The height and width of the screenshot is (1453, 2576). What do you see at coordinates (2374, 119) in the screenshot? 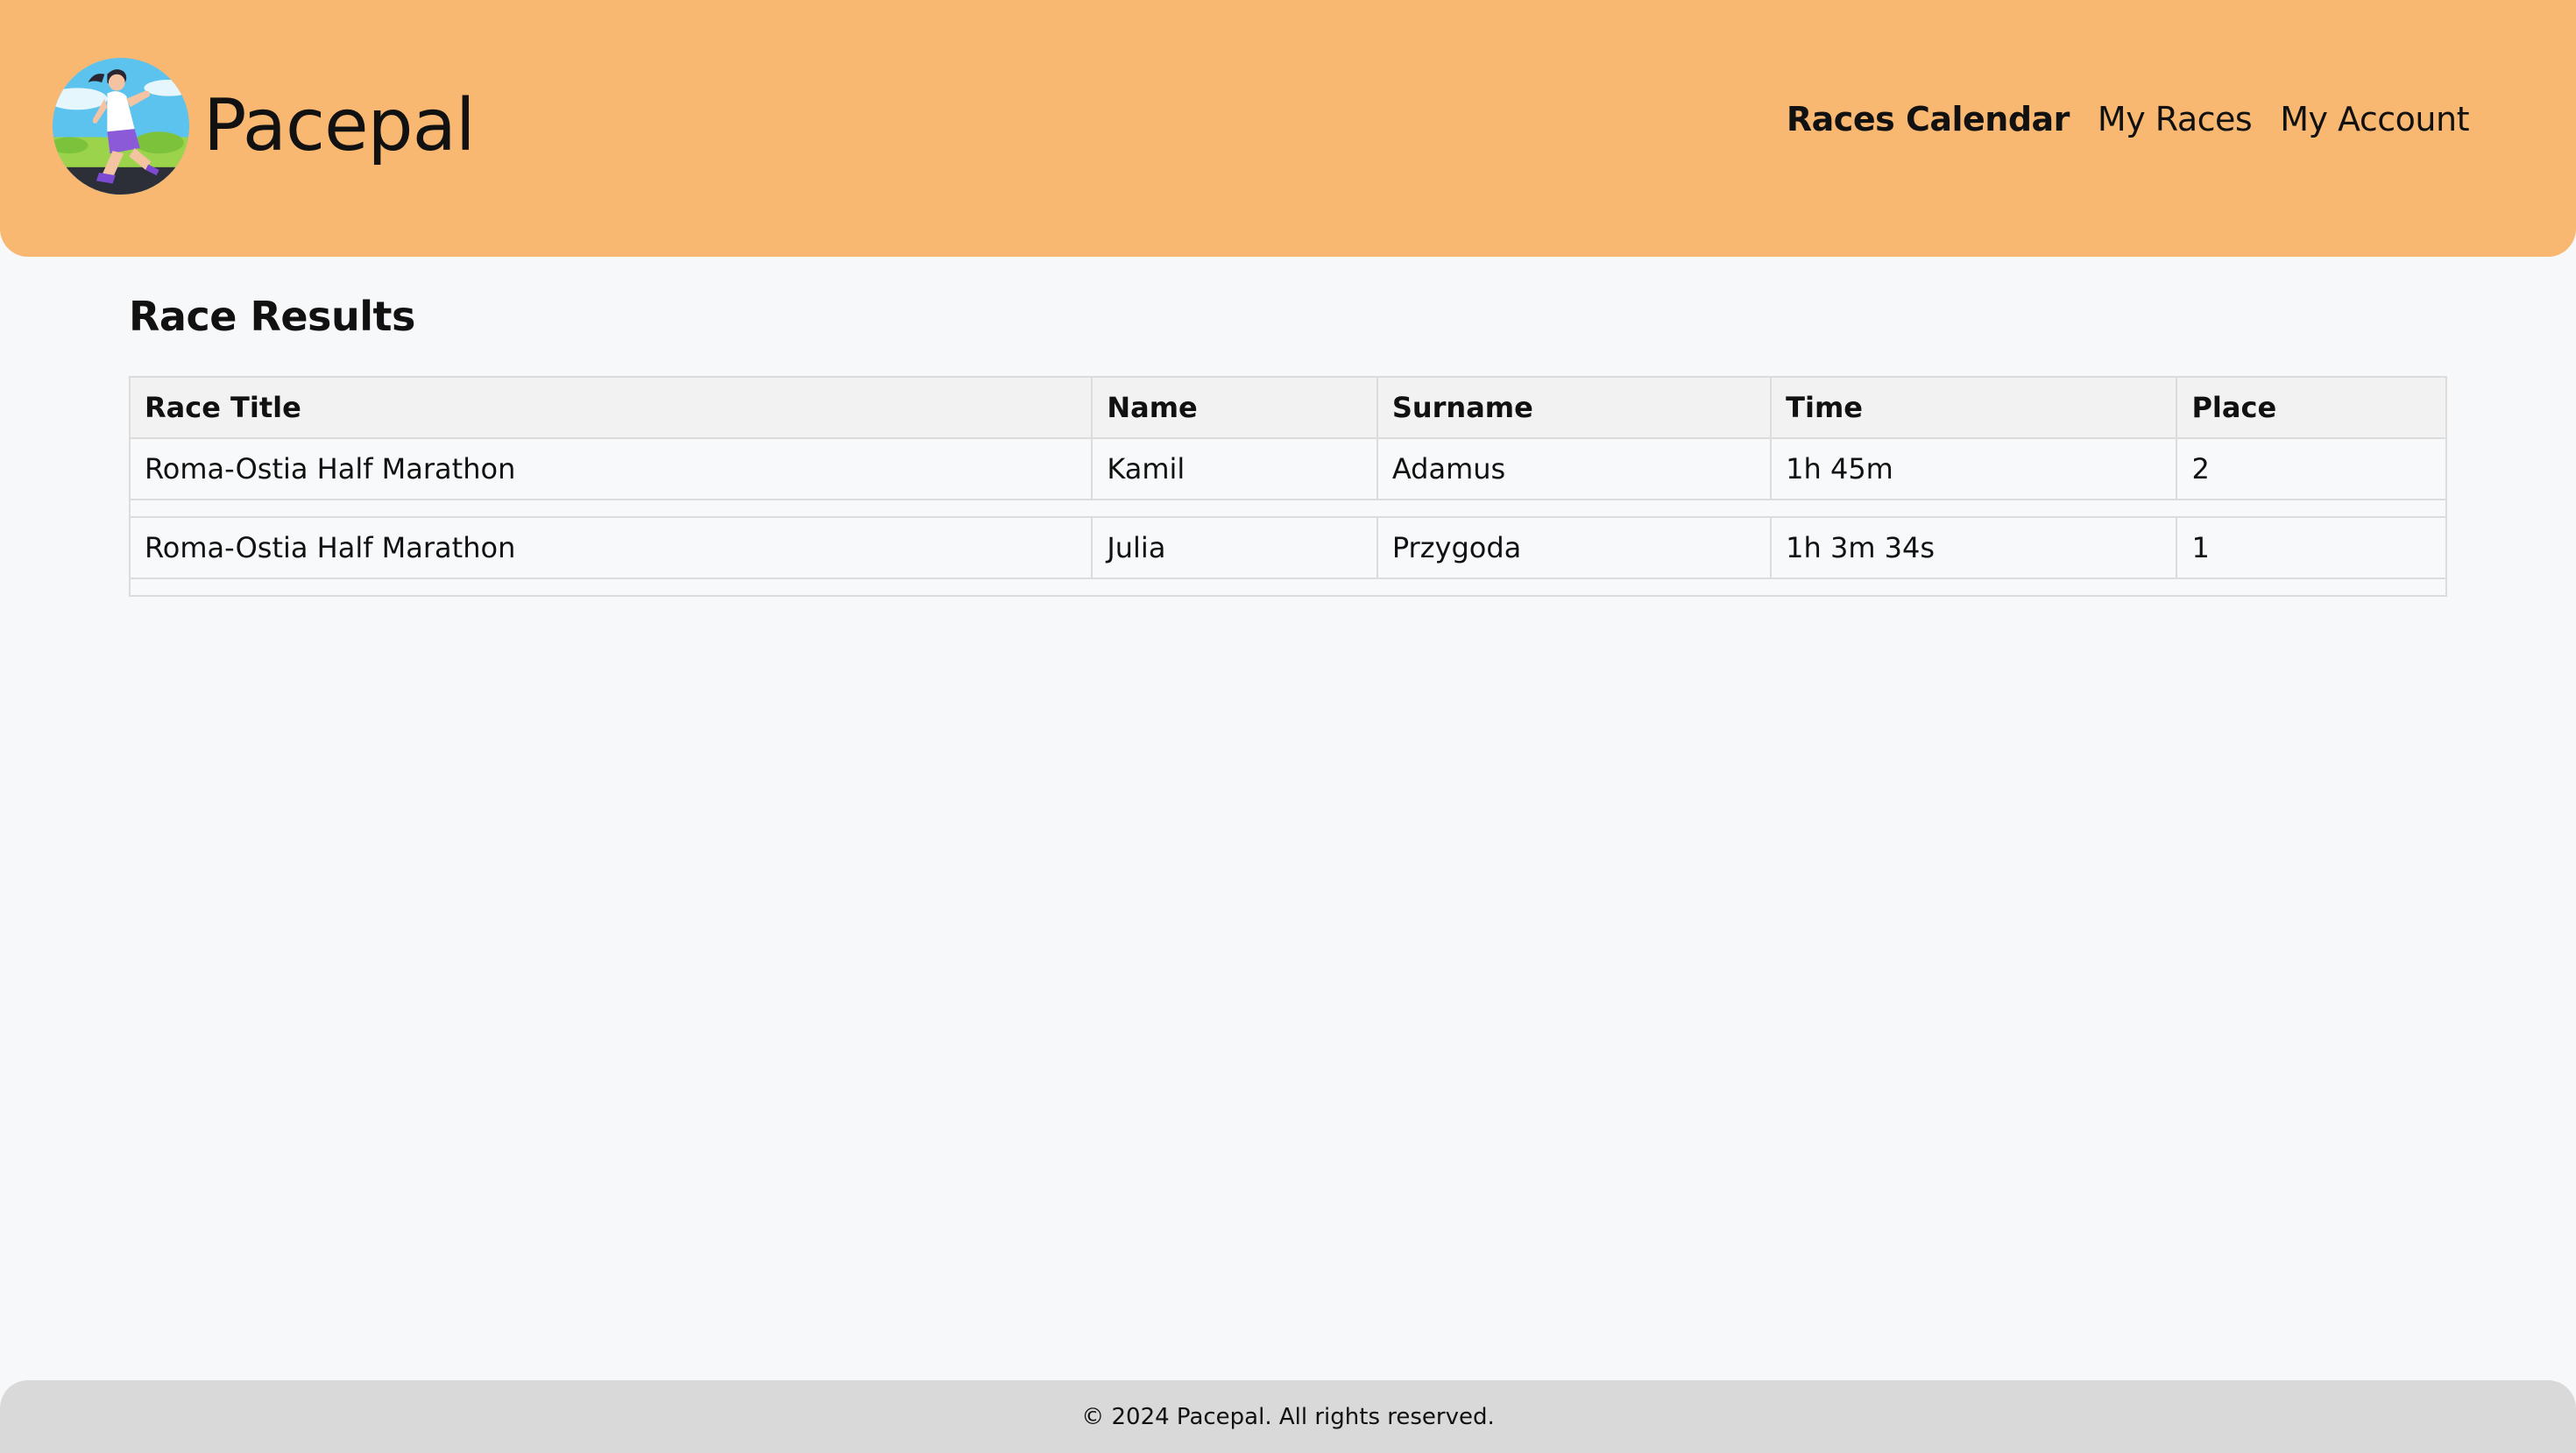
I see `nav-my-account: My Account` at bounding box center [2374, 119].